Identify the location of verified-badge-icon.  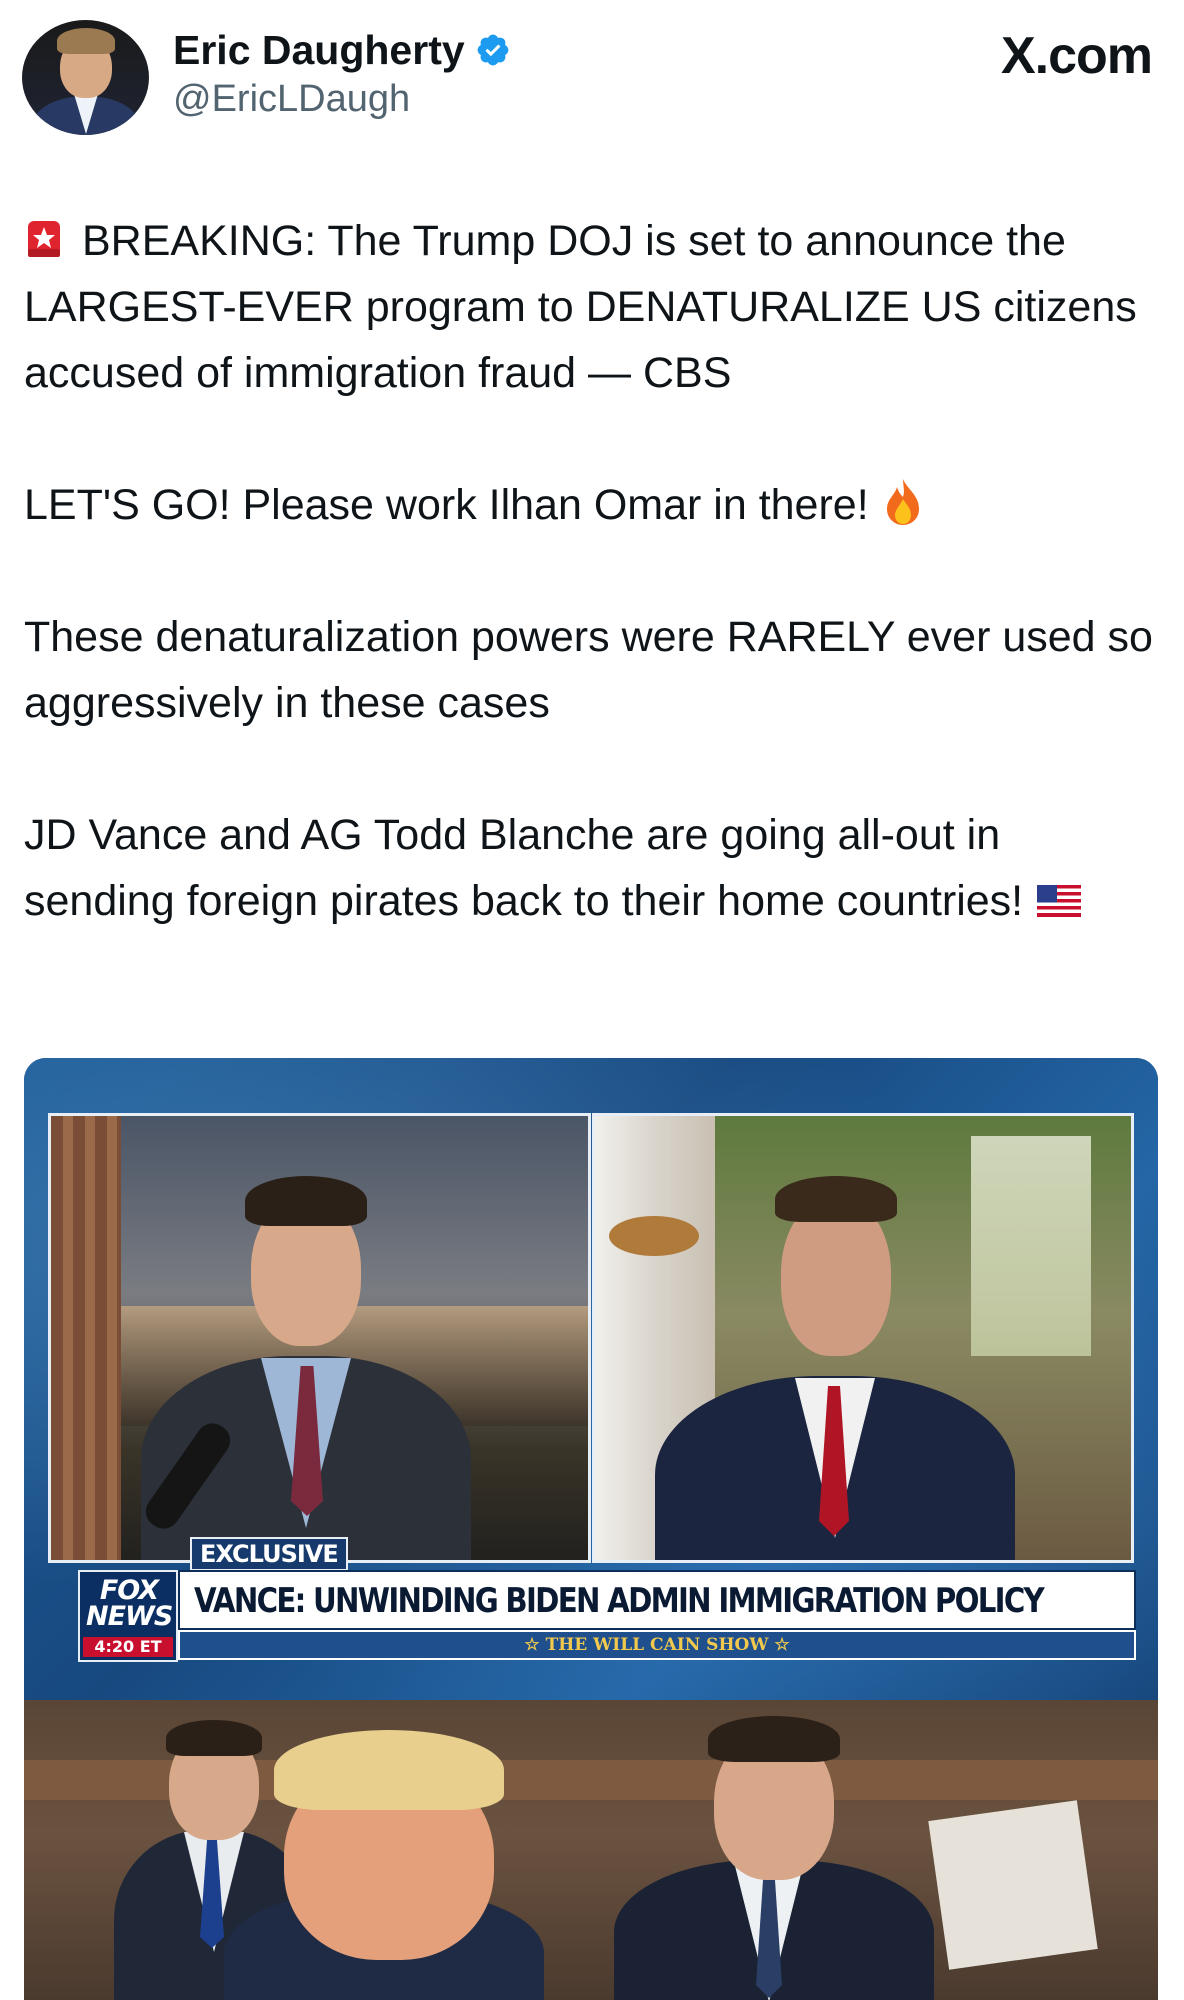
(493, 50).